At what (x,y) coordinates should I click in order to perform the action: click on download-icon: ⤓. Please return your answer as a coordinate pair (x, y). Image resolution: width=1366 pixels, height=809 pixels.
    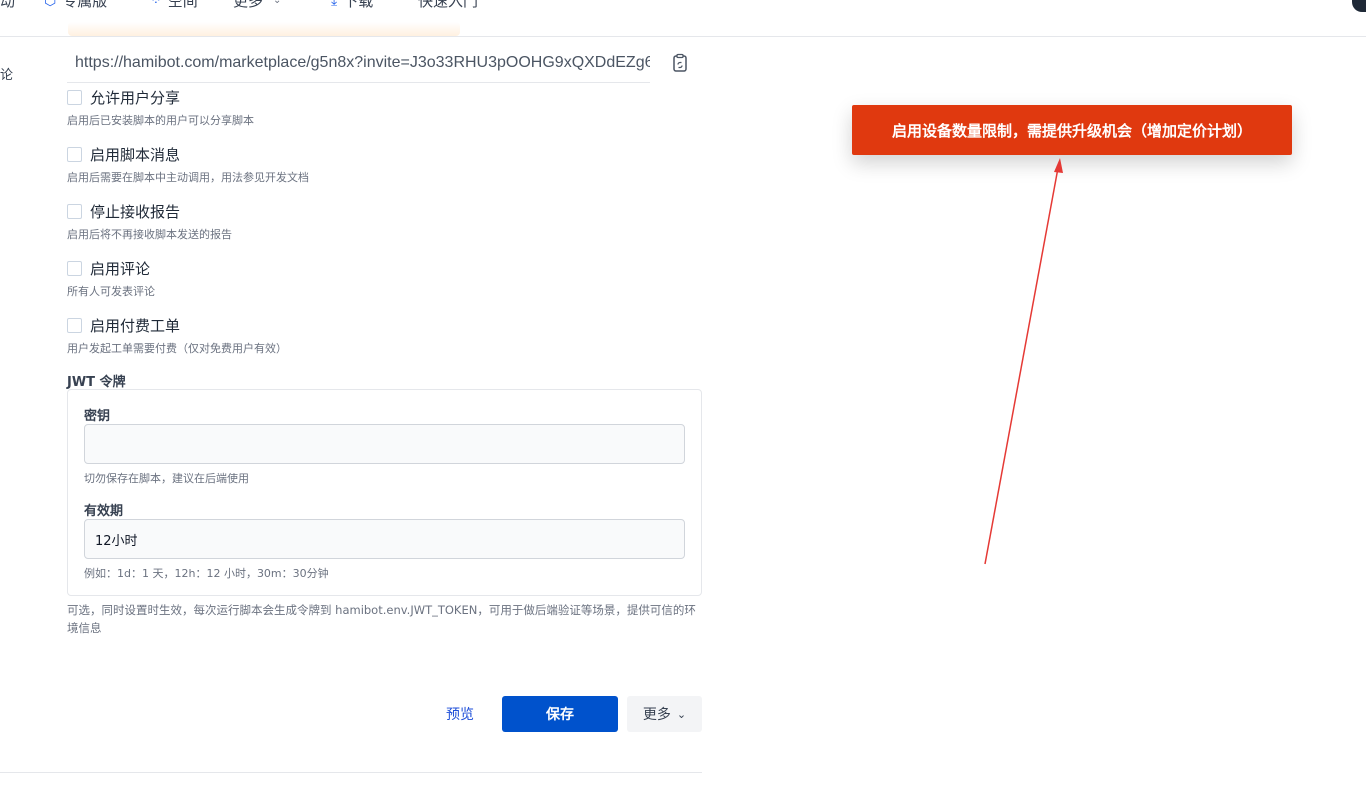
    Looking at the image, I should click on (334, 4).